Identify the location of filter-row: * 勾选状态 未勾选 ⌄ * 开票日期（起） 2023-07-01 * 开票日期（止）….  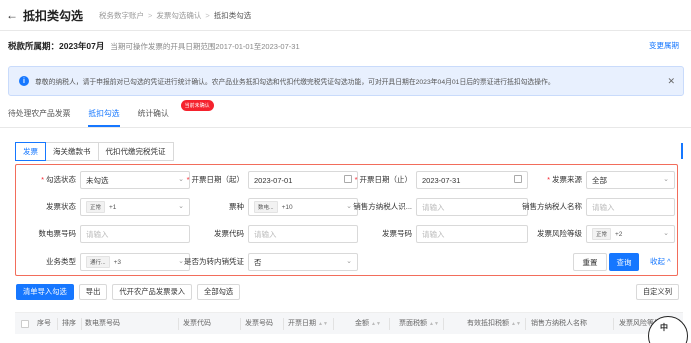
(347, 180).